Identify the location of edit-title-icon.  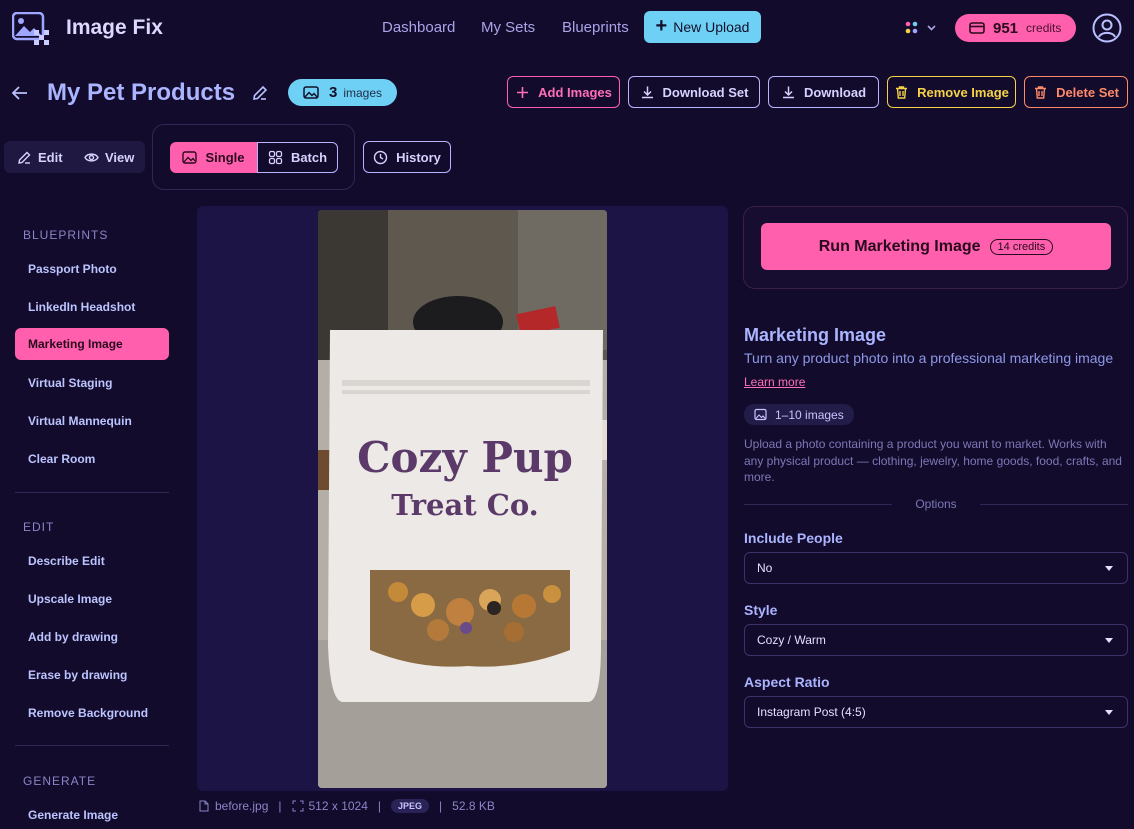
(260, 93).